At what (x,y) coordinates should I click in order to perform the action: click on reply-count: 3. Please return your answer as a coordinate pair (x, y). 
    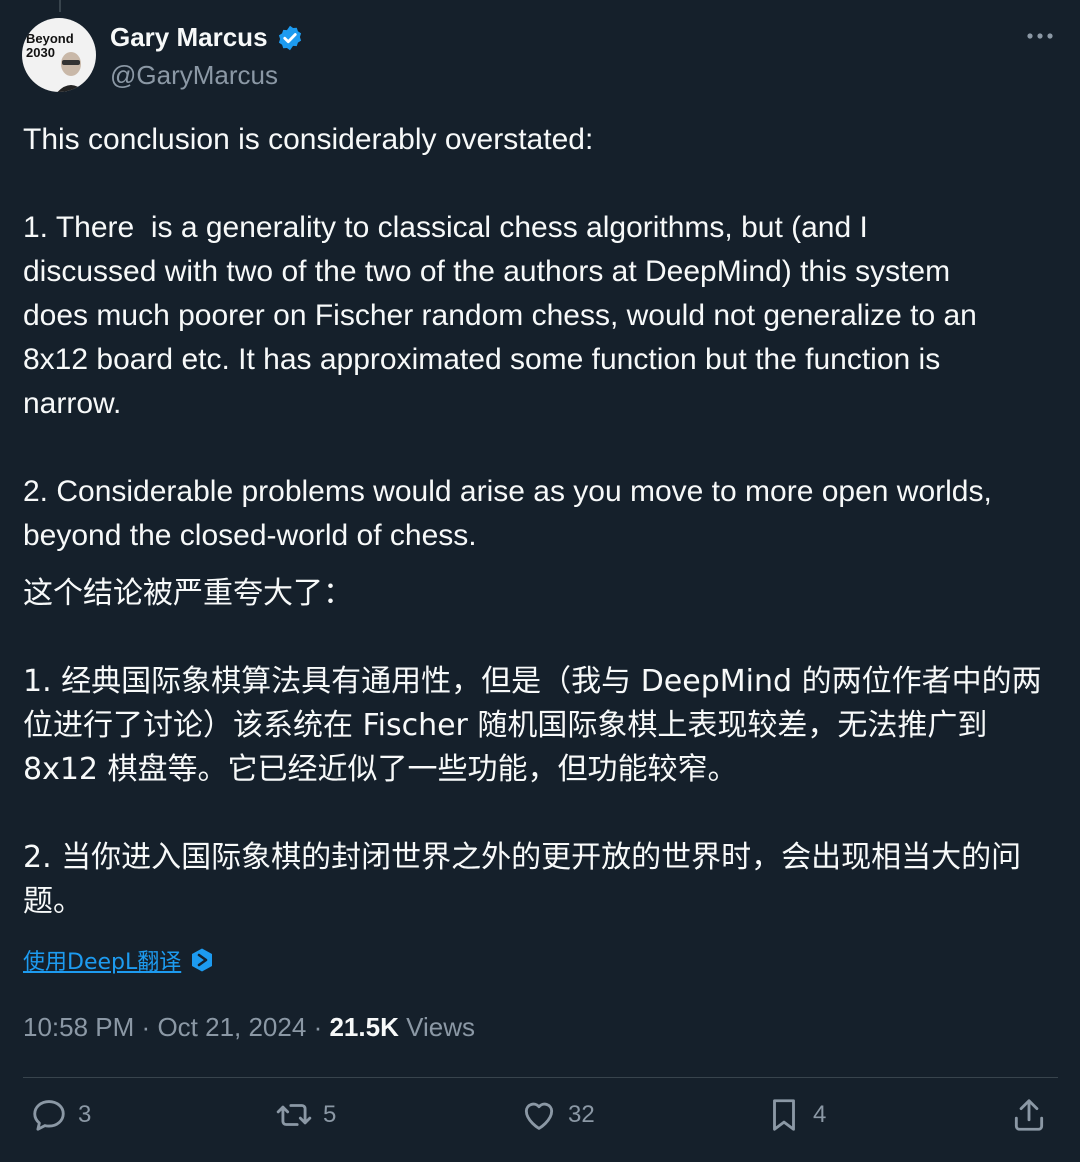
    Looking at the image, I should click on (85, 1114).